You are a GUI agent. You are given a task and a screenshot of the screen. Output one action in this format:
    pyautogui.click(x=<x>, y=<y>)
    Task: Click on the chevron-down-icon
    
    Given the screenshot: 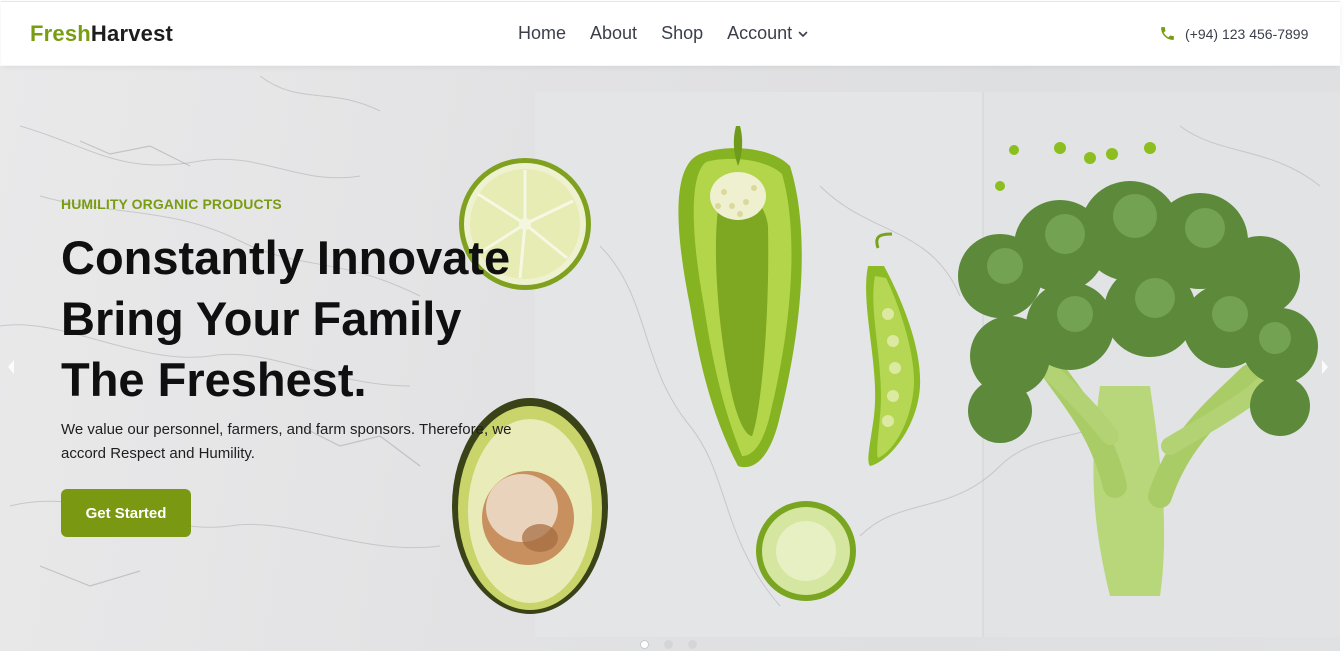 What is the action you would take?
    pyautogui.click(x=803, y=34)
    